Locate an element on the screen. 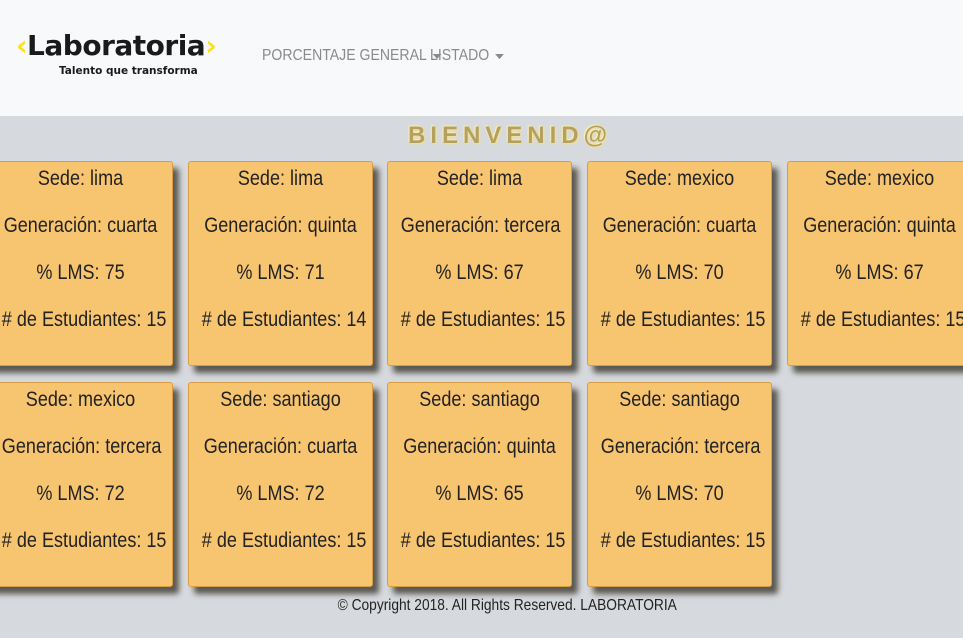 The height and width of the screenshot is (638, 963). logo-close-bracket: › is located at coordinates (211, 45).